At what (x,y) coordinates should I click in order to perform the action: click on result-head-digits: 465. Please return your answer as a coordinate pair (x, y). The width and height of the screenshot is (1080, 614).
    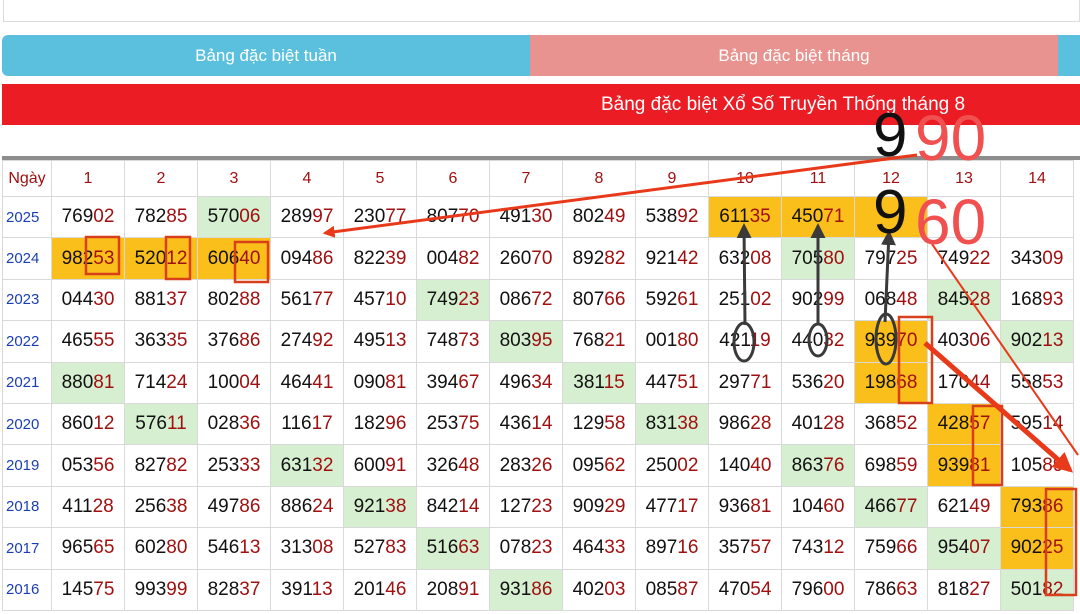
    Looking at the image, I should click on (77, 341).